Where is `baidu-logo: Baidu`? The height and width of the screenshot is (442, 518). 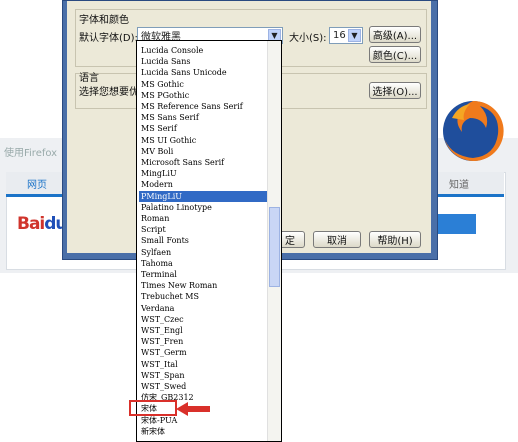 baidu-logo: Baidu is located at coordinates (42, 224).